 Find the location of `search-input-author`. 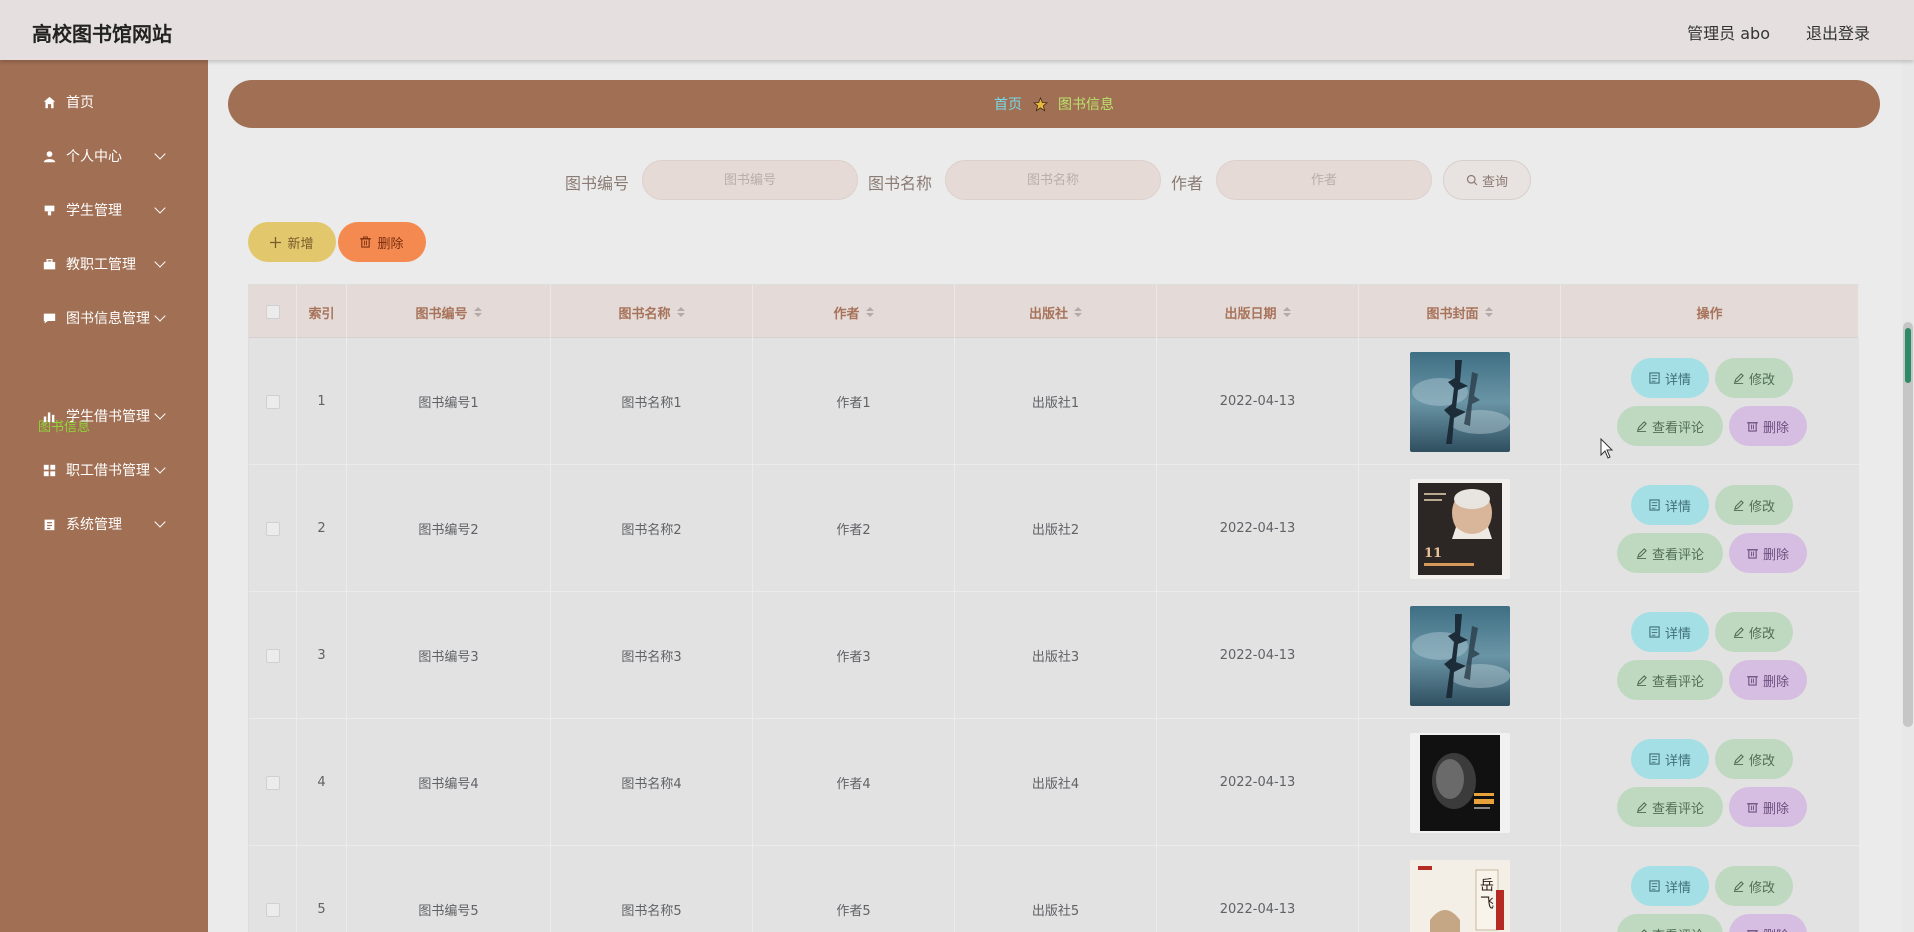

search-input-author is located at coordinates (1324, 180).